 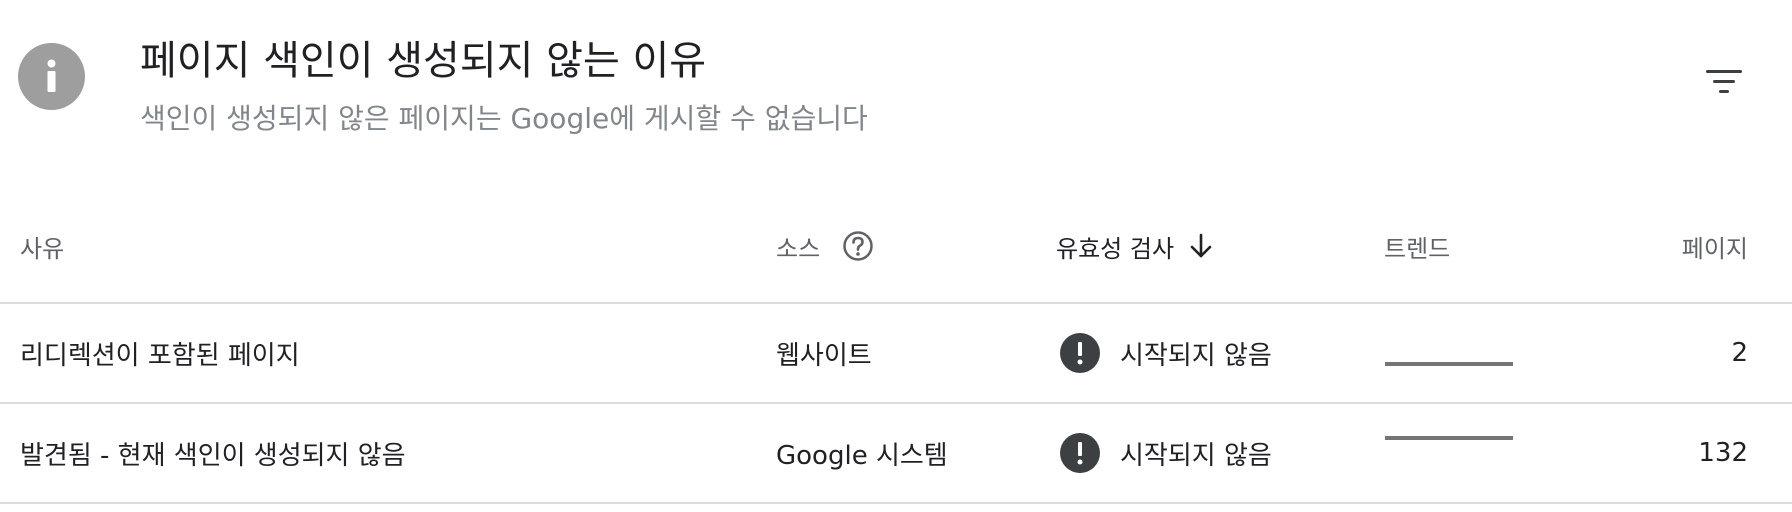 What do you see at coordinates (798, 248) in the screenshot?
I see `column-header-source-label: 소스` at bounding box center [798, 248].